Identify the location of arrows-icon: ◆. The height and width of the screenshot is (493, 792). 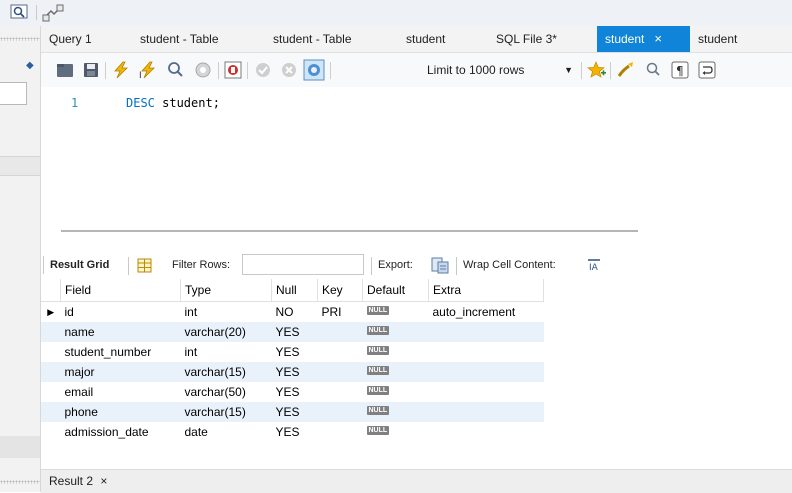
(30, 65).